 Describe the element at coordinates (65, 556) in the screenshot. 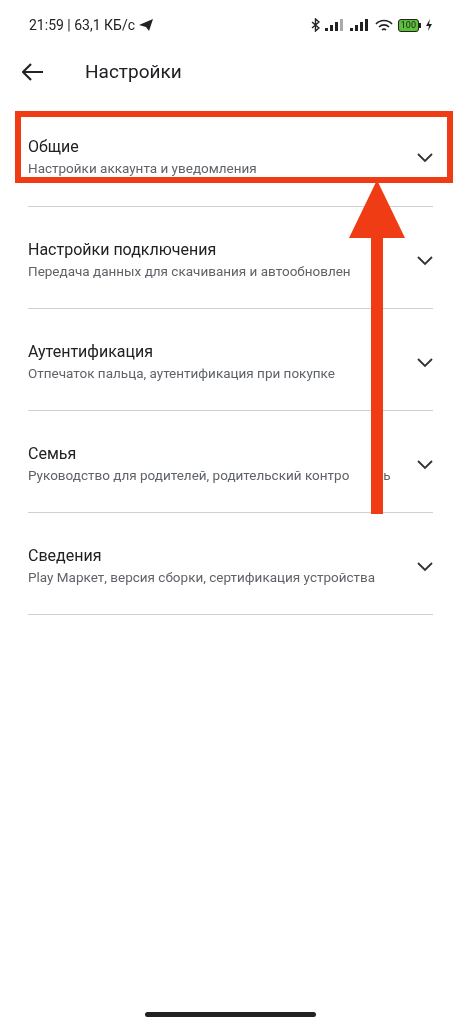

I see `section-title: Сведения` at that location.